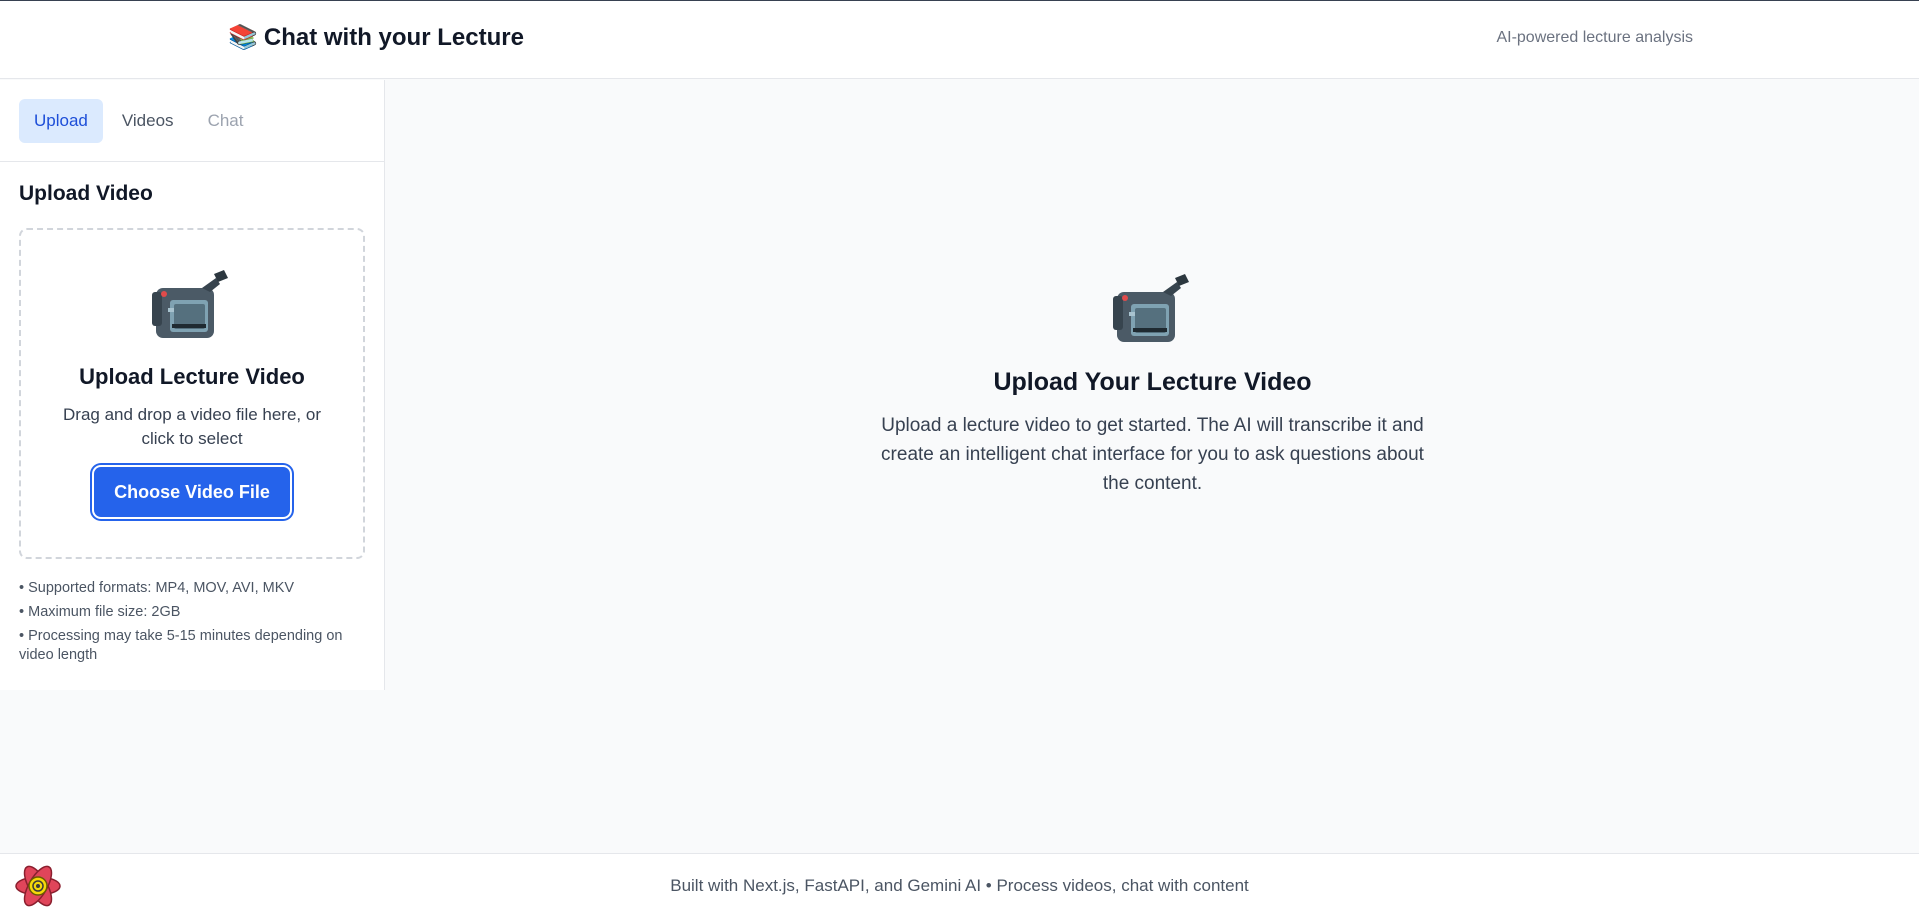  Describe the element at coordinates (192, 612) in the screenshot. I see `note-max-size: Maximum file size: 2GB` at that location.